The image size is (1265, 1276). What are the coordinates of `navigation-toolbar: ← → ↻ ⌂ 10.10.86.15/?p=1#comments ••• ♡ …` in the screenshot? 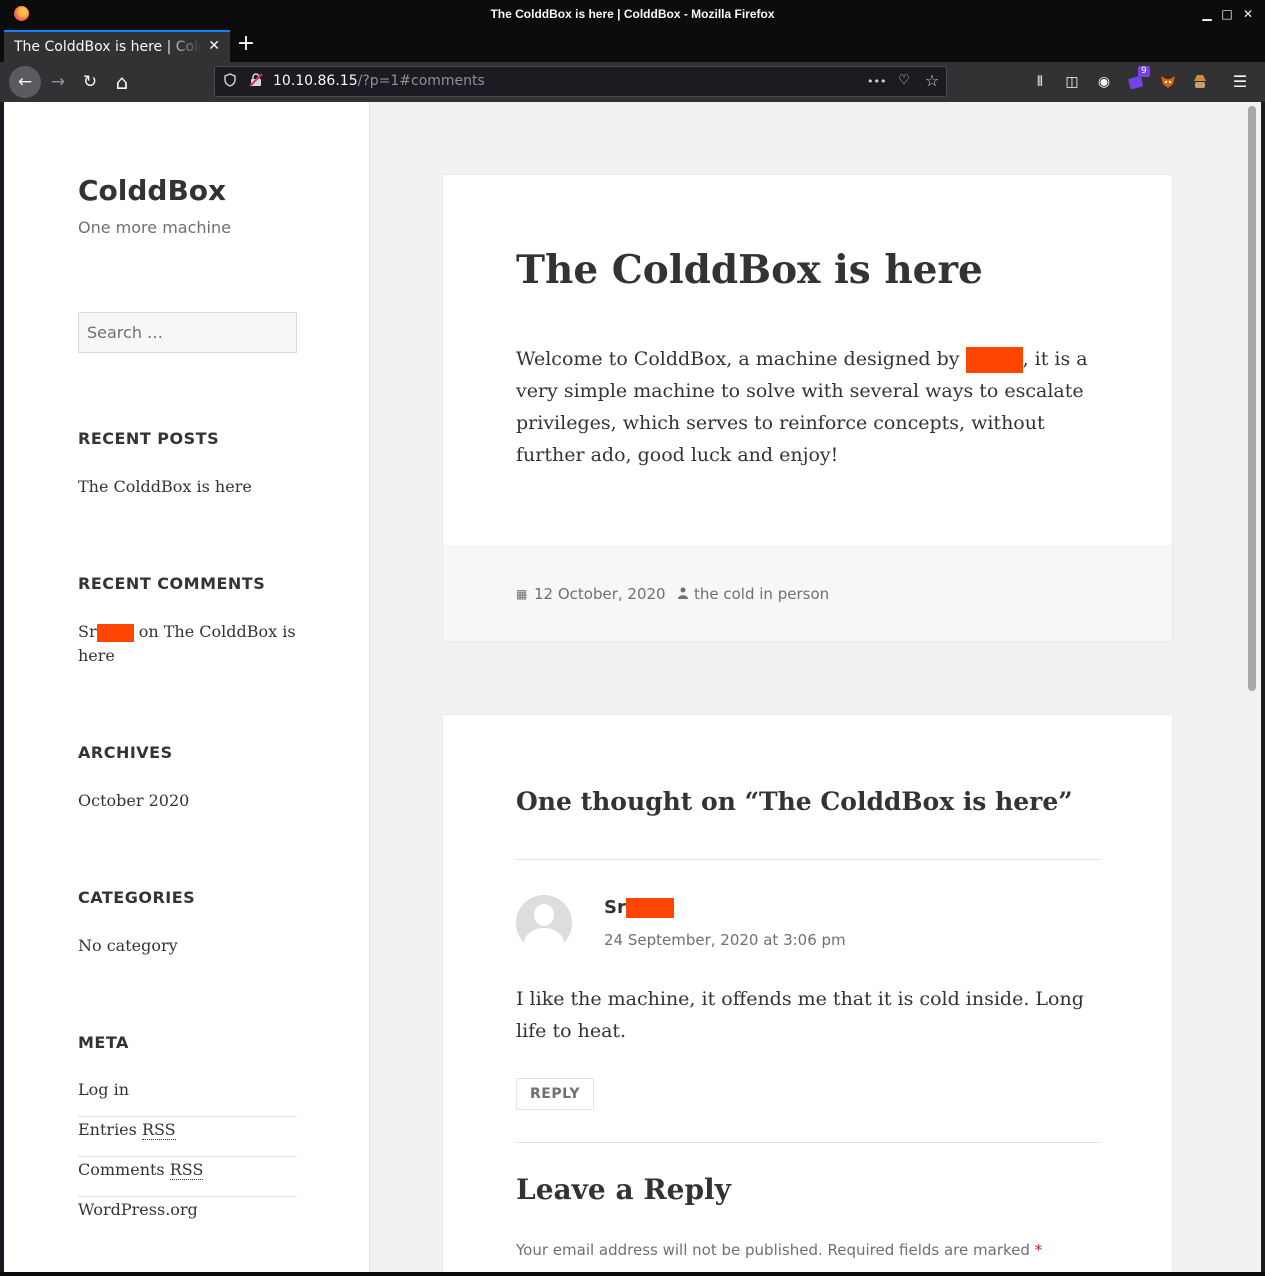 It's located at (632, 82).